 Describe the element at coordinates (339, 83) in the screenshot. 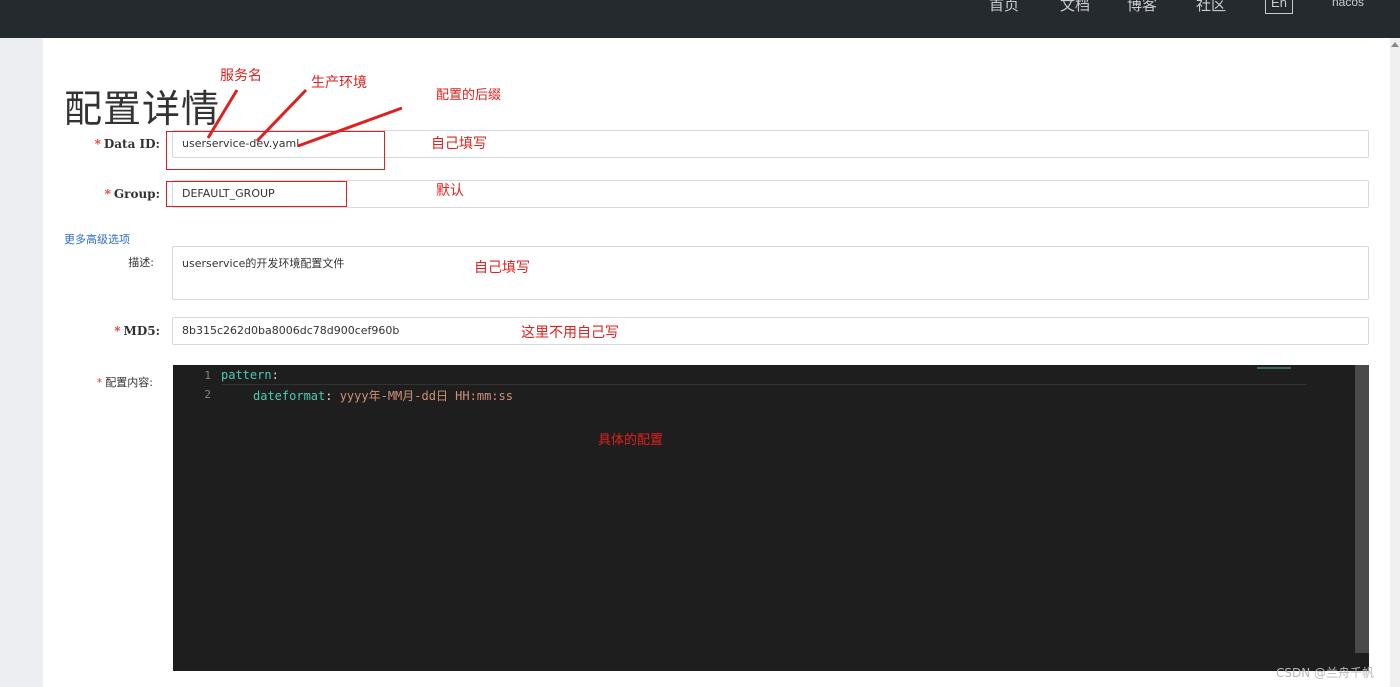

I see `annotation-profile: 生产环境` at that location.